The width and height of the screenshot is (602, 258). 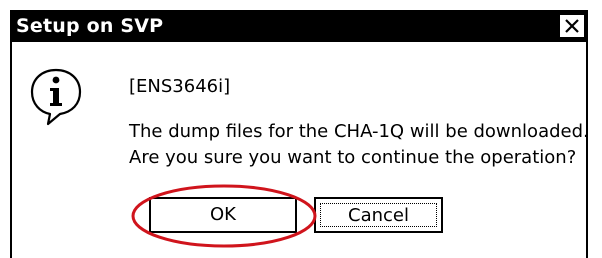 What do you see at coordinates (180, 86) in the screenshot?
I see `message-code: [ENS3646i]` at bounding box center [180, 86].